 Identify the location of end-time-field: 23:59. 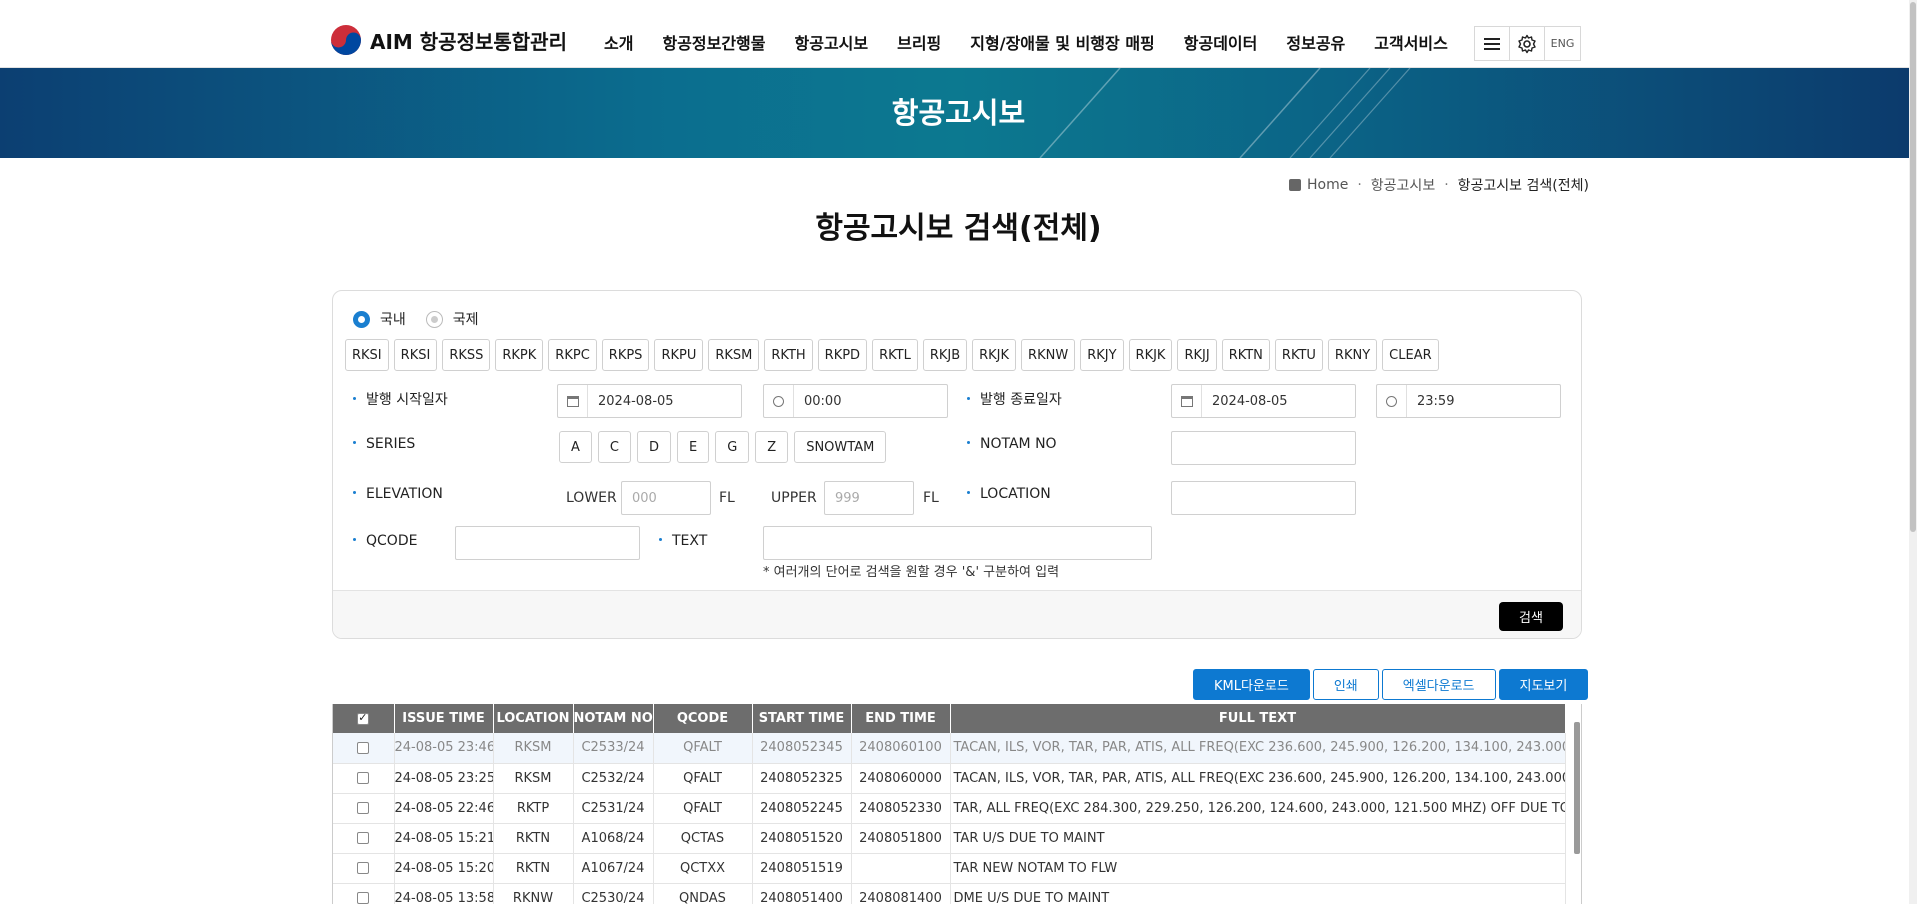
(1468, 401).